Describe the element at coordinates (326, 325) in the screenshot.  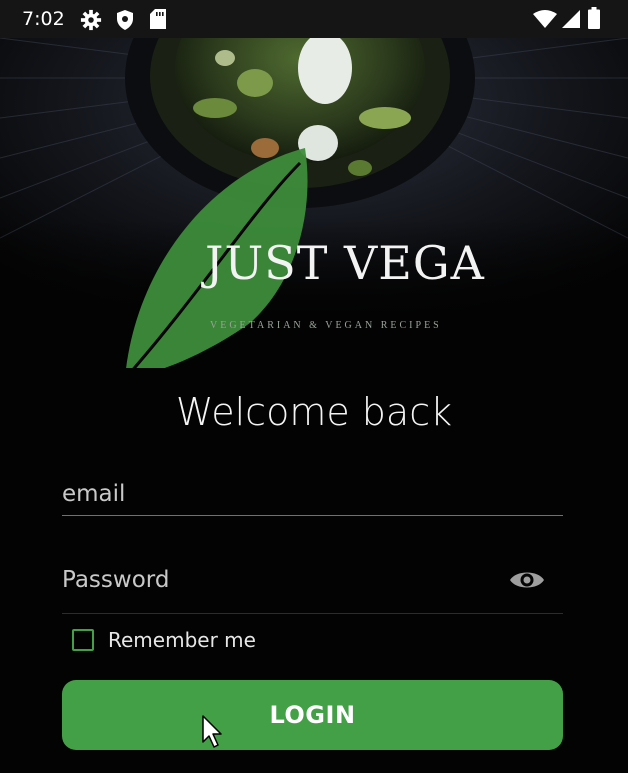
I see `brand-tagline: VEGETARIAN & VEGAN RECIPES` at that location.